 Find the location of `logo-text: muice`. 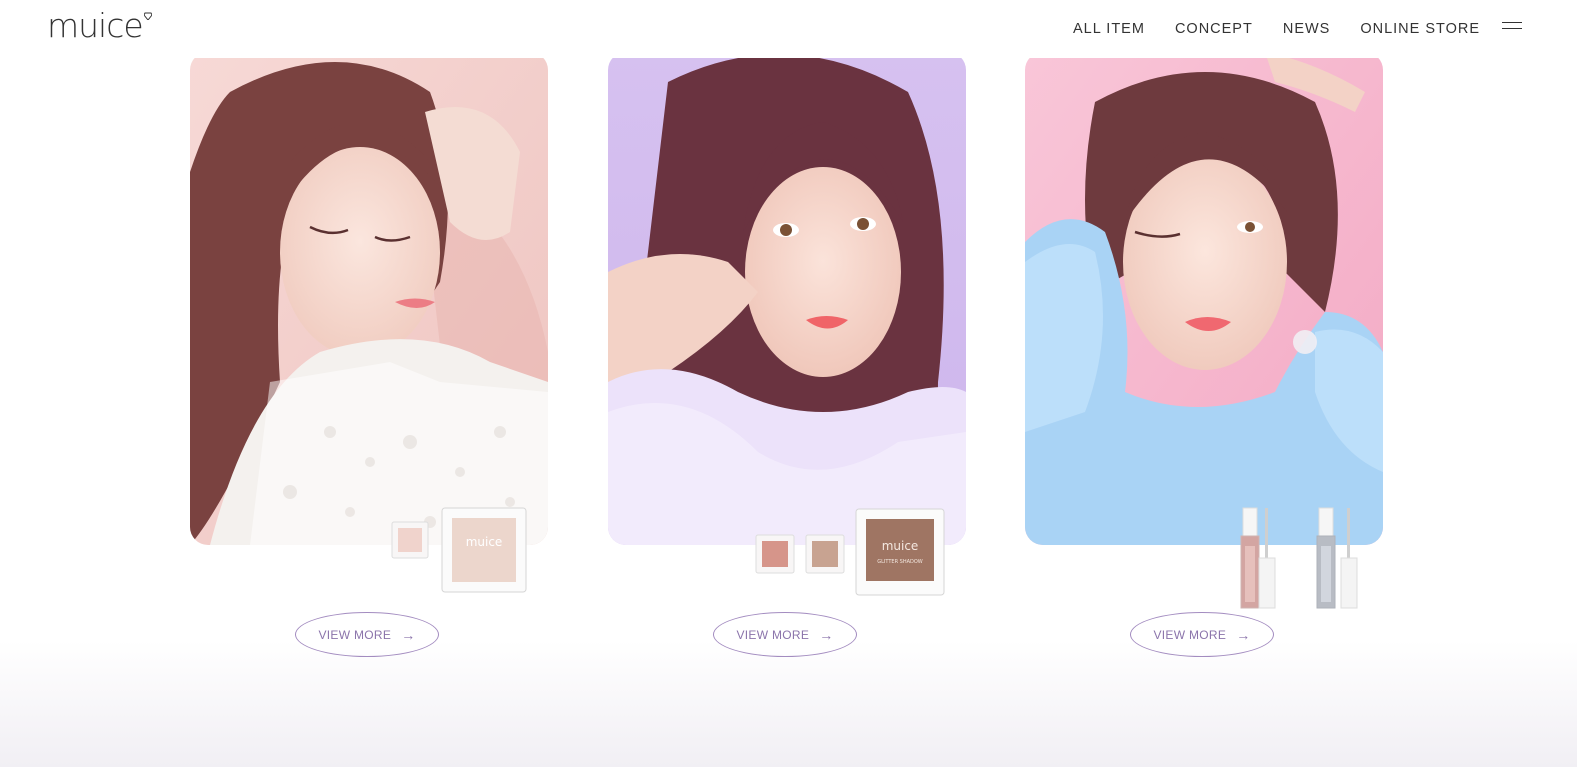

logo-text: muice is located at coordinates (95, 25).